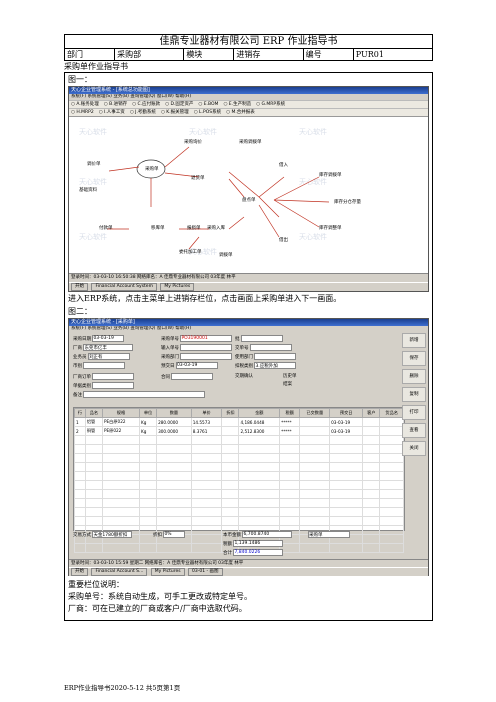 The height and width of the screenshot is (702, 496). What do you see at coordinates (112, 534) in the screenshot?
I see `pay-field: 天金1780额折扣` at bounding box center [112, 534].